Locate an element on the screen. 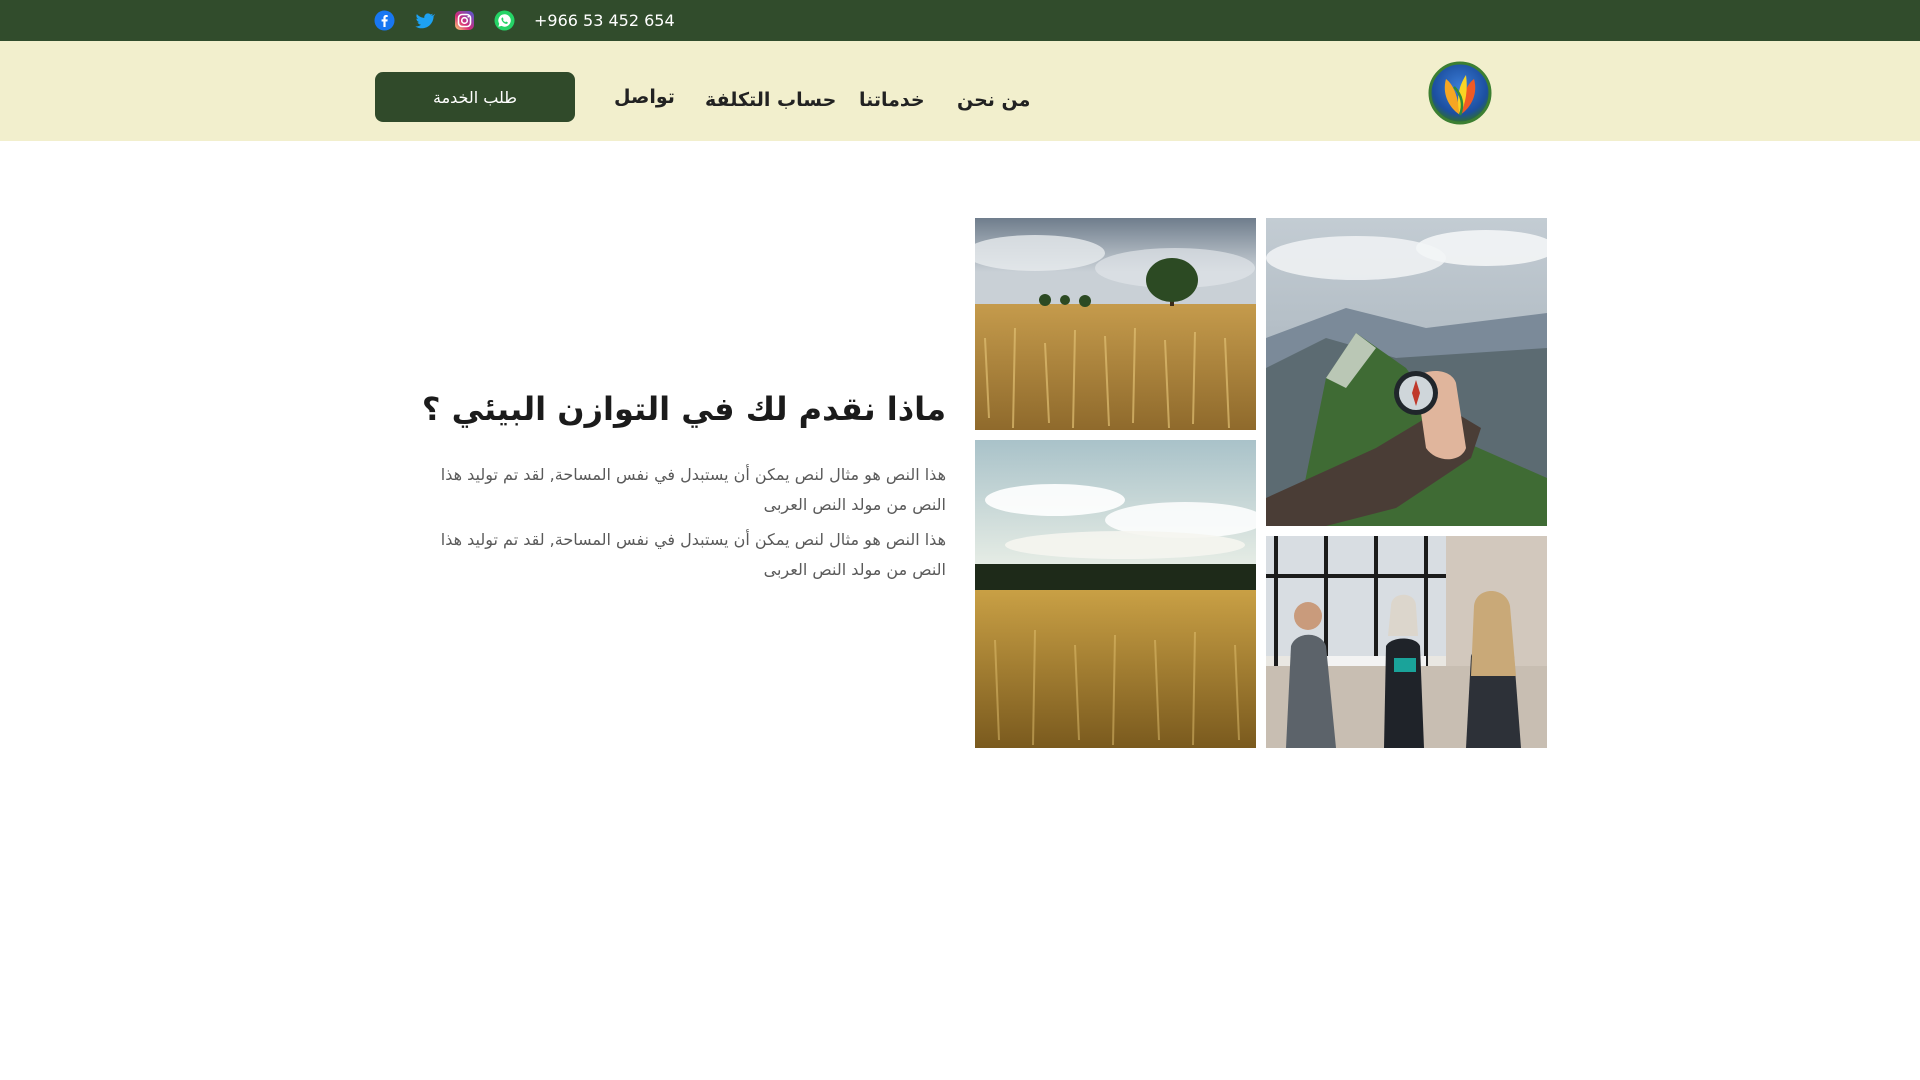 The width and height of the screenshot is (1920, 1080). phone-number: +966 53 452 654 is located at coordinates (604, 21).